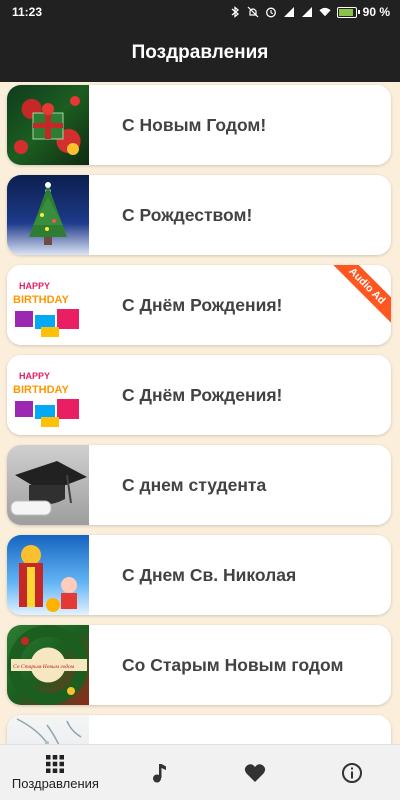 The height and width of the screenshot is (800, 400). I want to click on nav-info, so click(352, 772).